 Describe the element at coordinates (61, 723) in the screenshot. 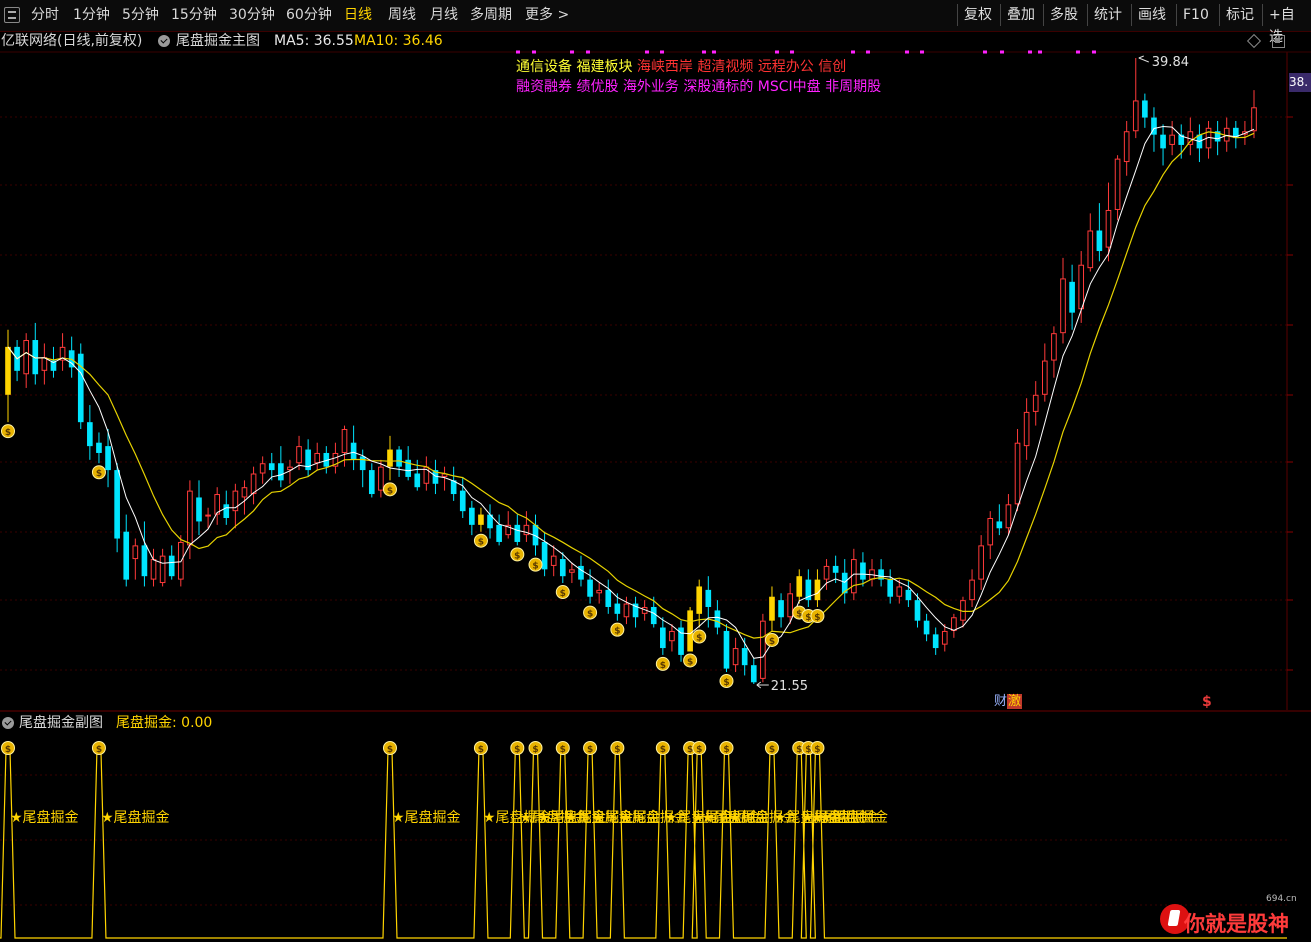

I see `sub-indicator-title: 尾盘掘金副图` at that location.